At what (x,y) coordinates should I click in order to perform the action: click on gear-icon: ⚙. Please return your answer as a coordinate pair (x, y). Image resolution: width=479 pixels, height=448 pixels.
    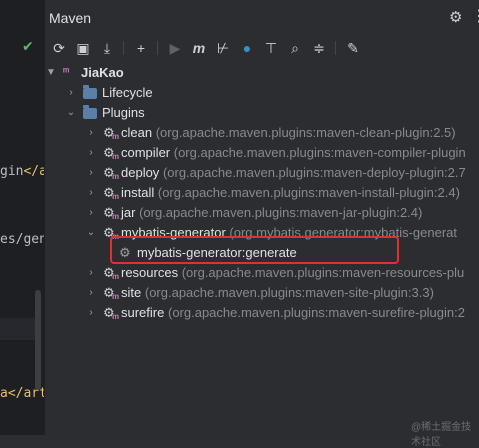
    Looking at the image, I should click on (455, 17).